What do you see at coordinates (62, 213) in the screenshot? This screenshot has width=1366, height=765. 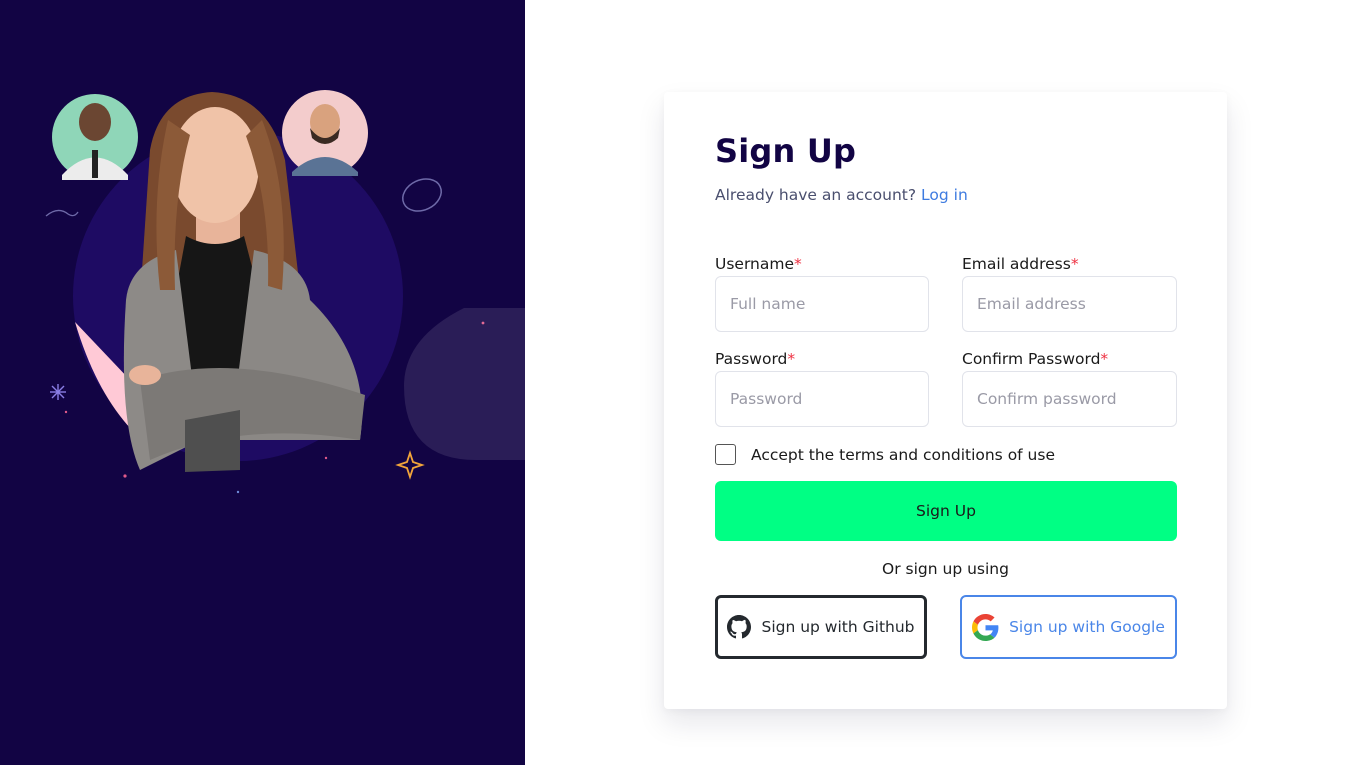 I see `squiggle-decoration` at bounding box center [62, 213].